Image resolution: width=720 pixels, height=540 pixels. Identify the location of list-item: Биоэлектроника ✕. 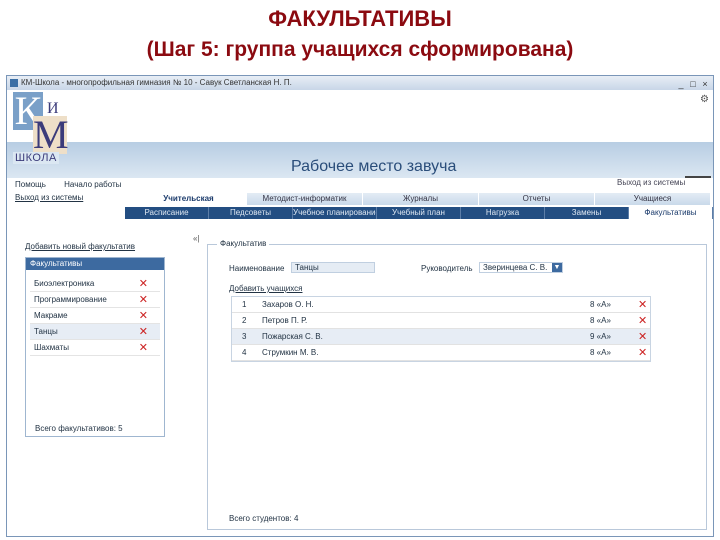
(95, 284).